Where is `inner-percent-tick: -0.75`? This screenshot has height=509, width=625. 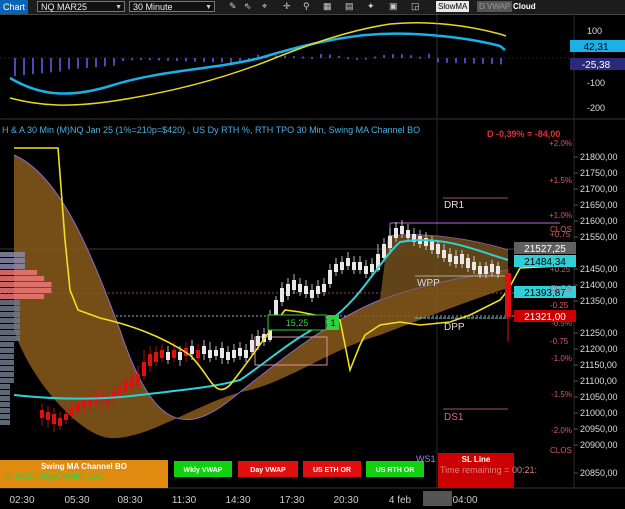
inner-percent-tick: -0.75 is located at coordinates (559, 341).